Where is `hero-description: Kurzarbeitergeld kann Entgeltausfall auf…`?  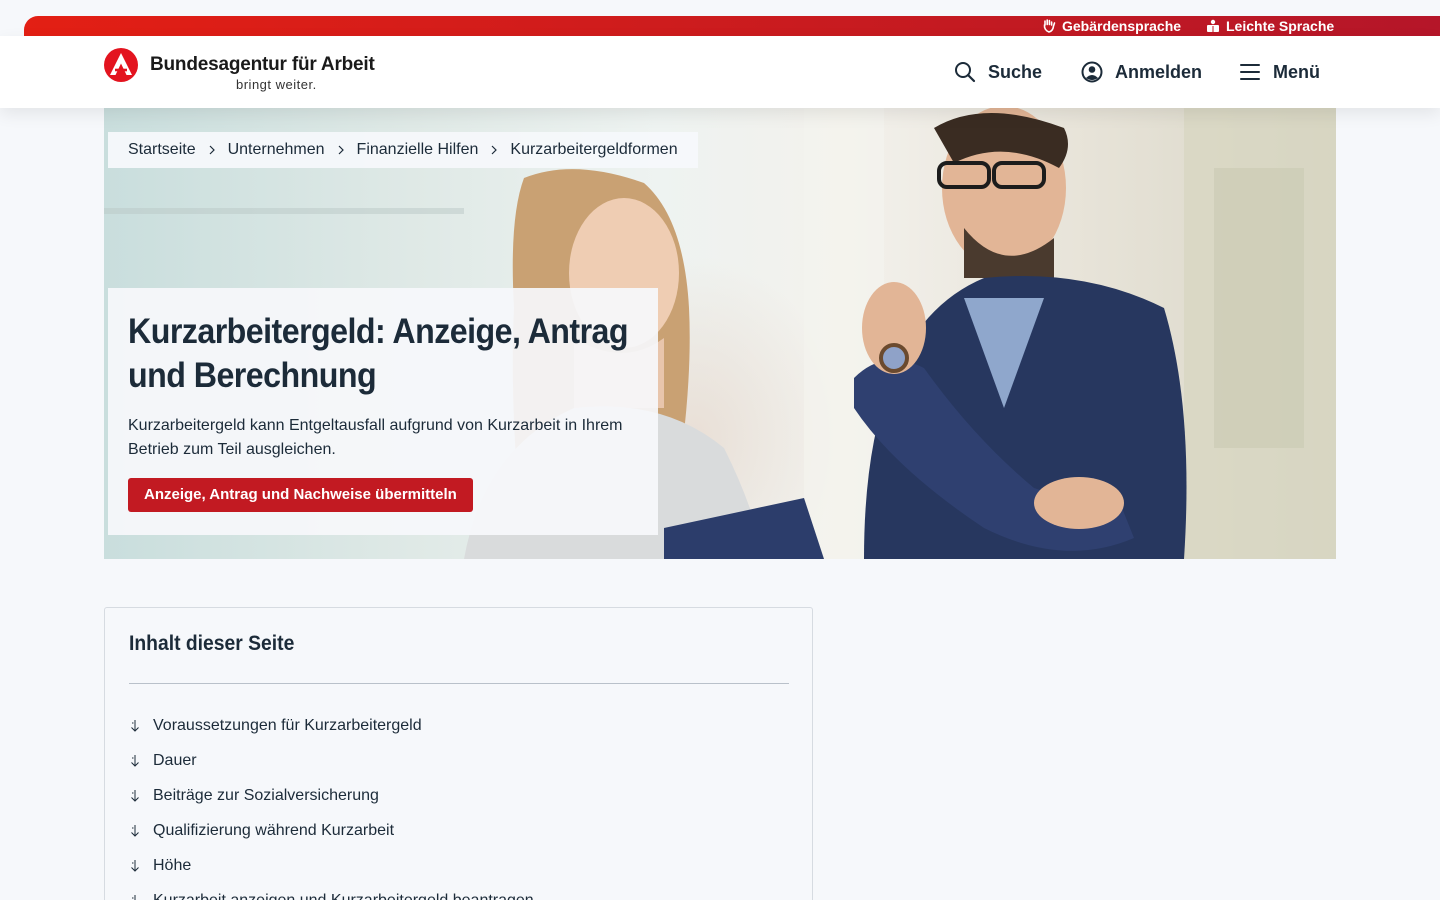
hero-description: Kurzarbeitergeld kann Entgeltausfall auf… is located at coordinates (375, 437).